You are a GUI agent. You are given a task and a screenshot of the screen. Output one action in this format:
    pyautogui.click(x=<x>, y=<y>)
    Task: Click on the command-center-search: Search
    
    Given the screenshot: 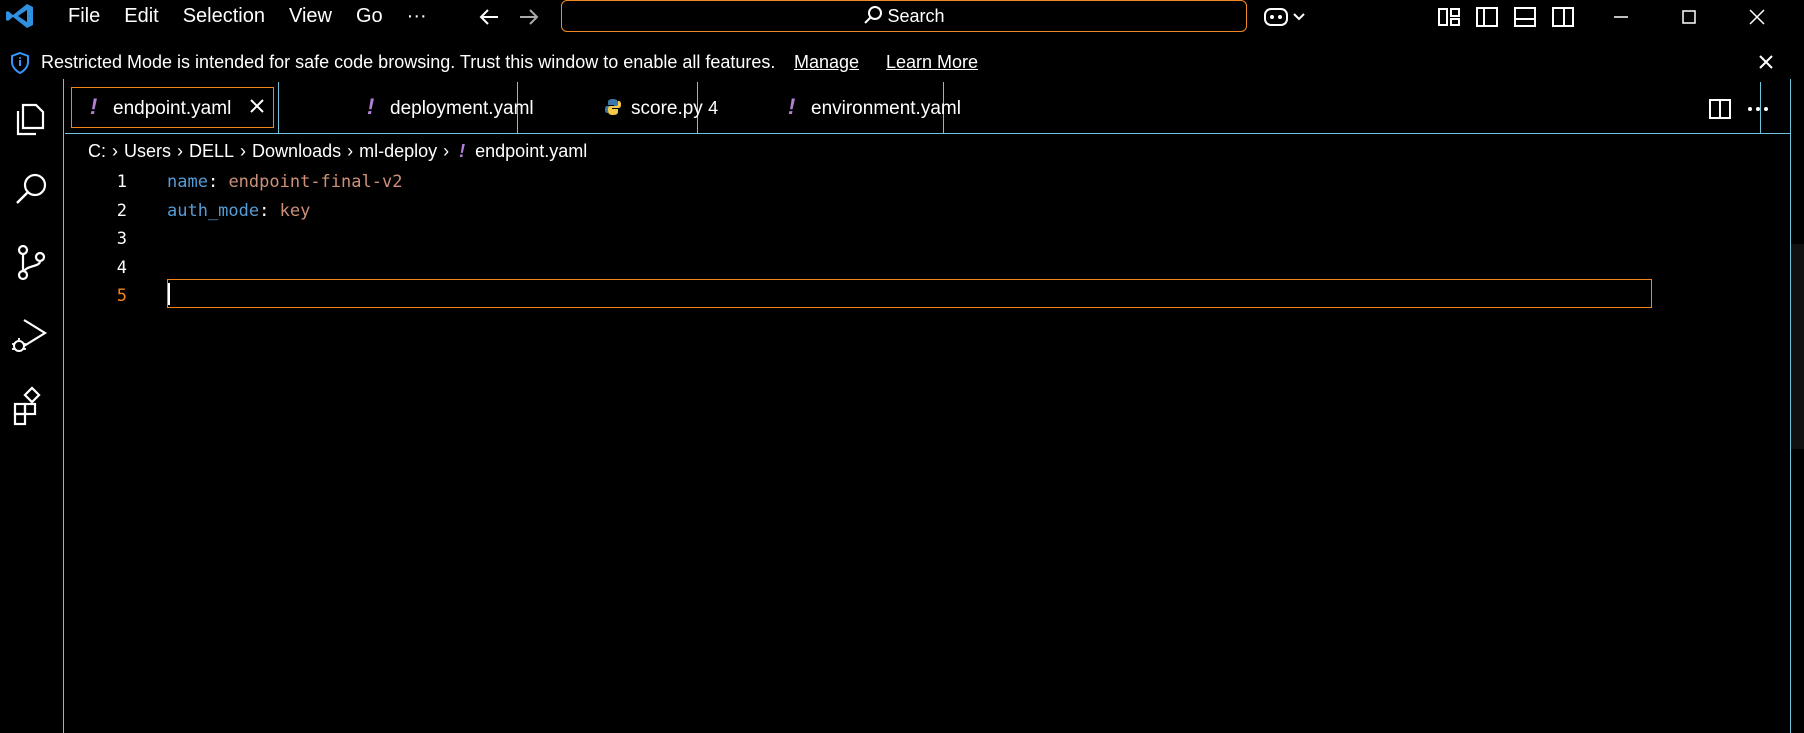 What is the action you would take?
    pyautogui.click(x=904, y=16)
    